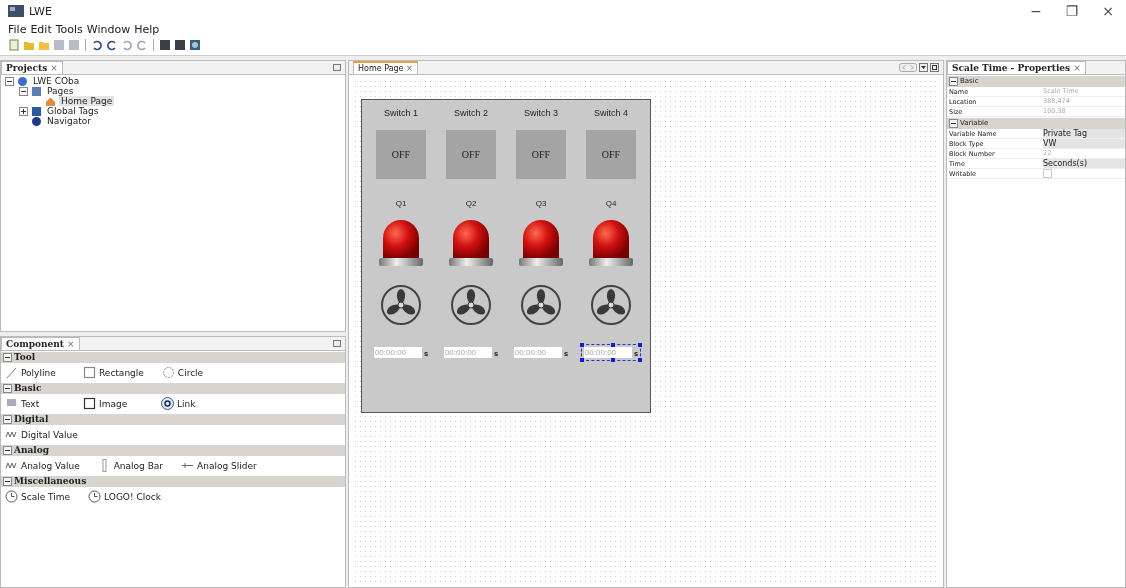 This screenshot has height=588, width=1126. Describe the element at coordinates (934, 67) in the screenshot. I see `maximize-icon` at that location.